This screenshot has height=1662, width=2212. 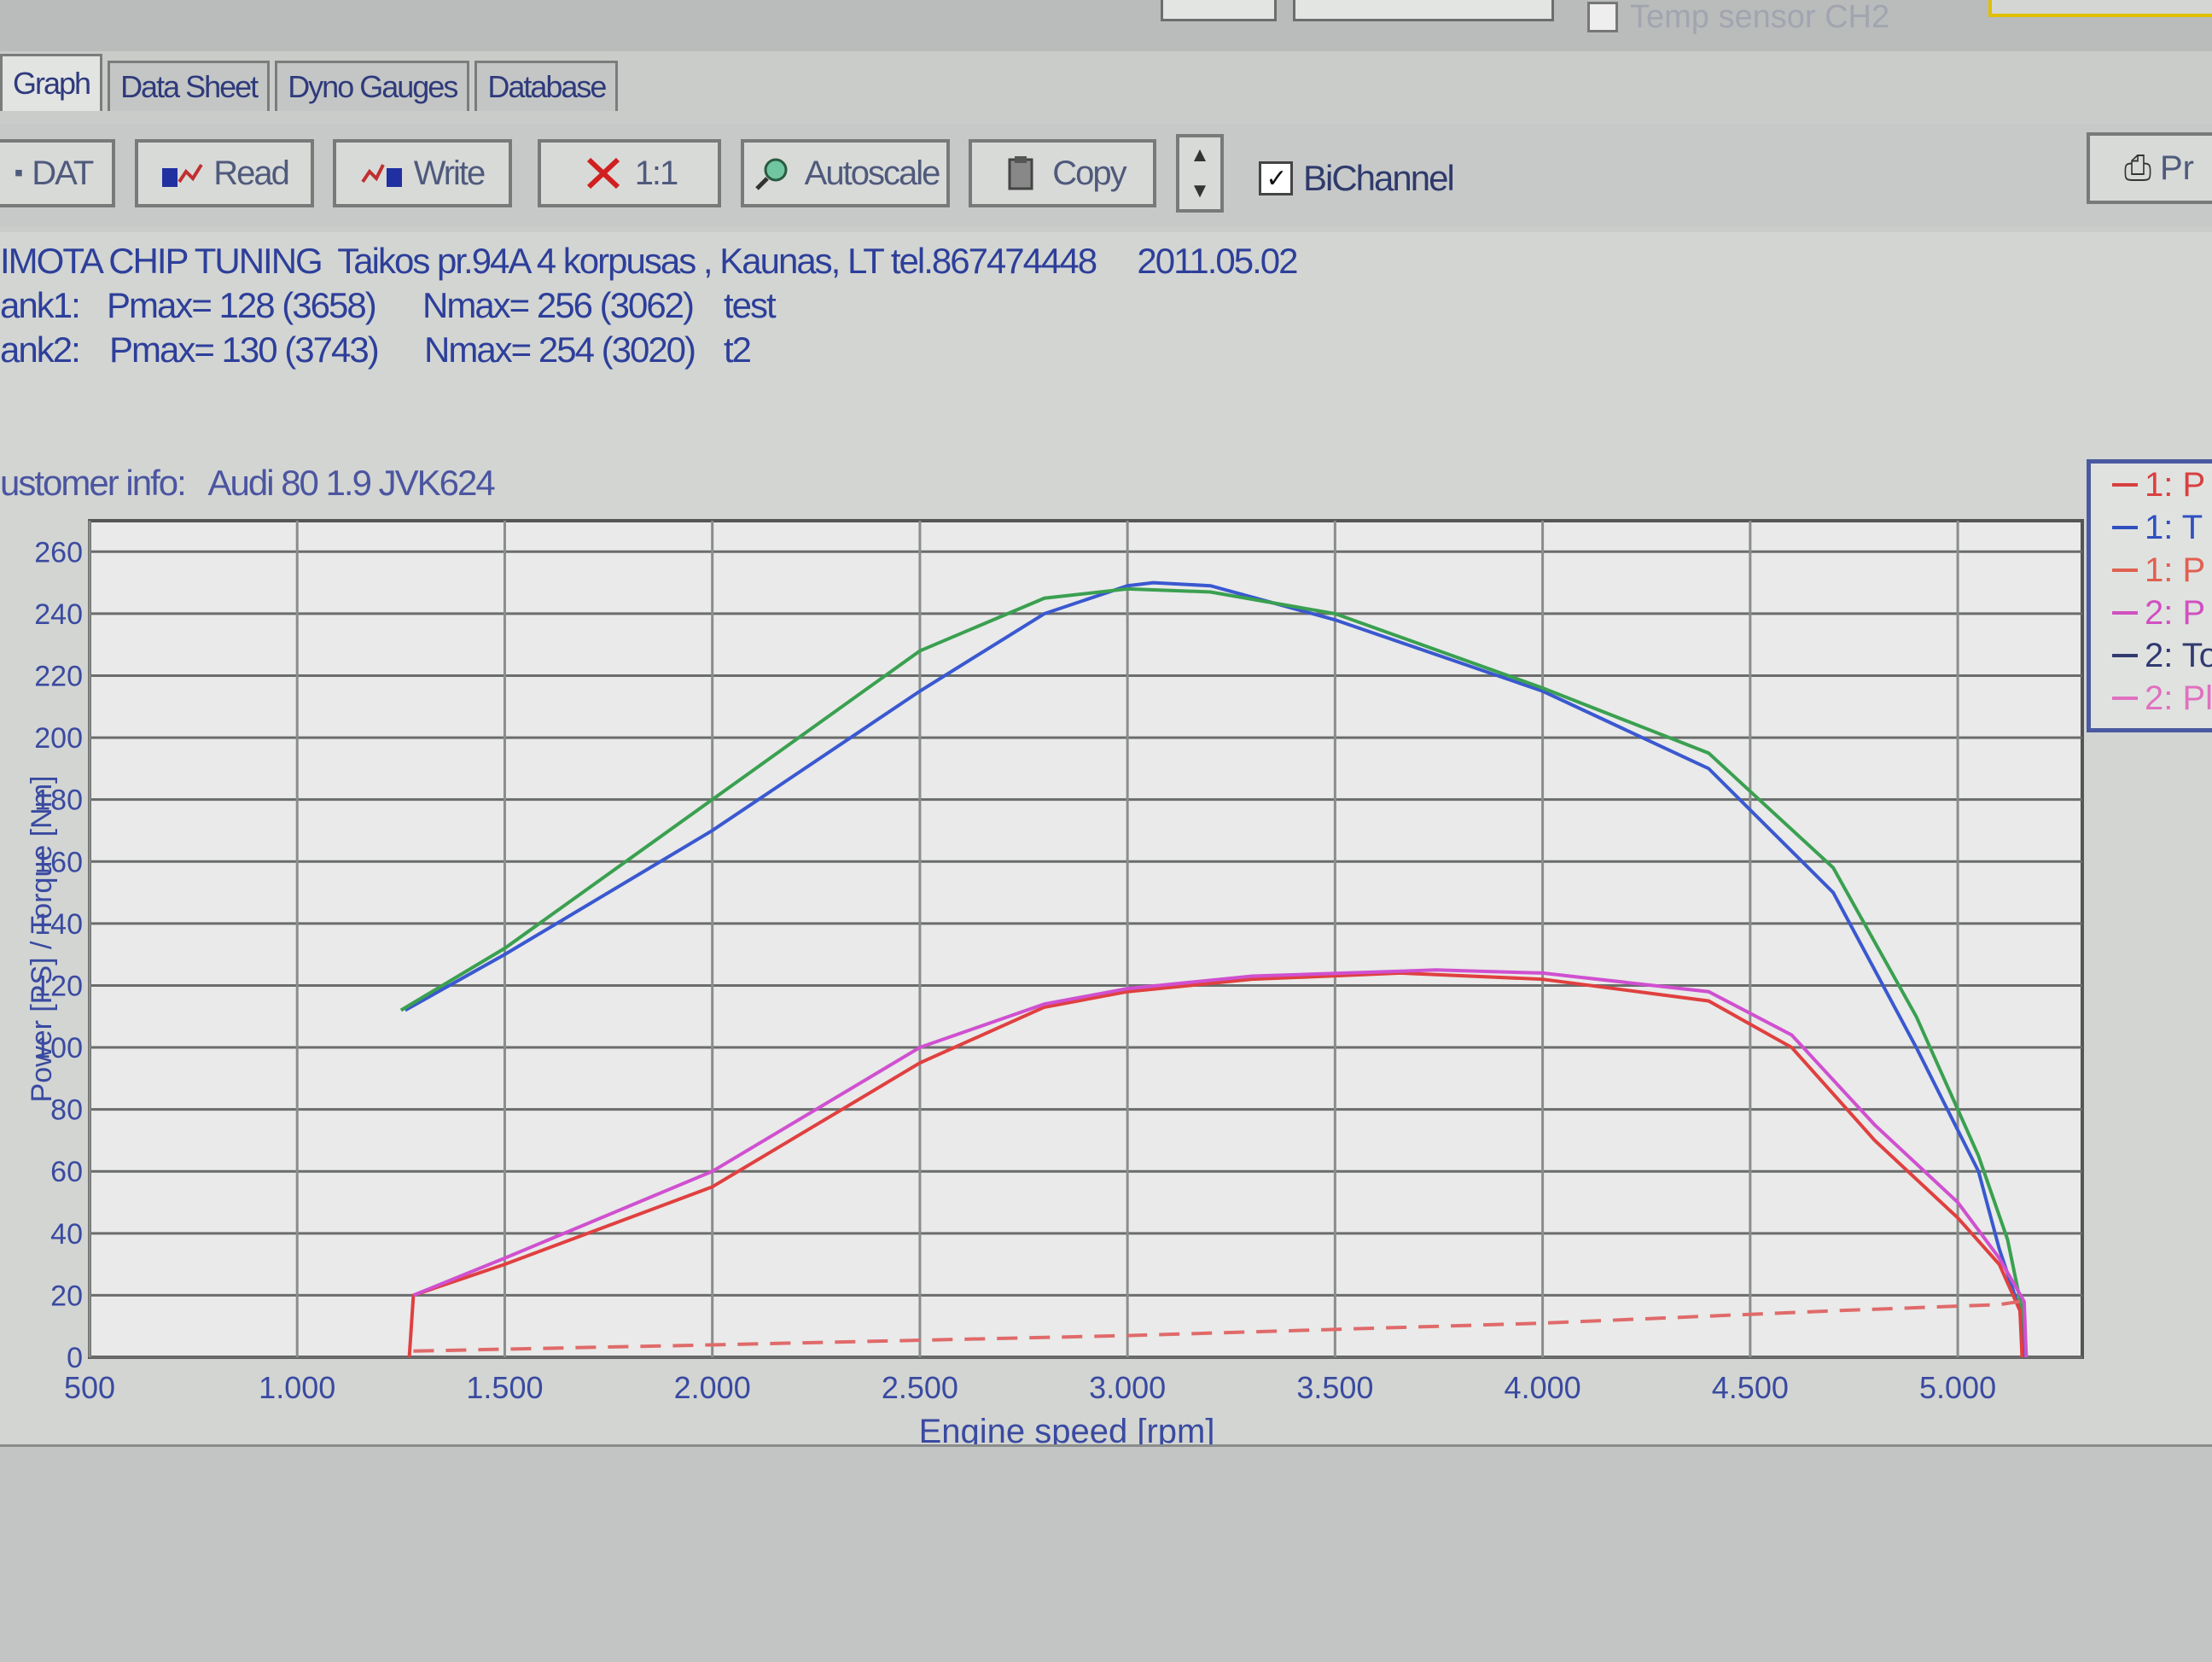 I want to click on tab-dyno-gauges: Dyno Gauges, so click(x=372, y=86).